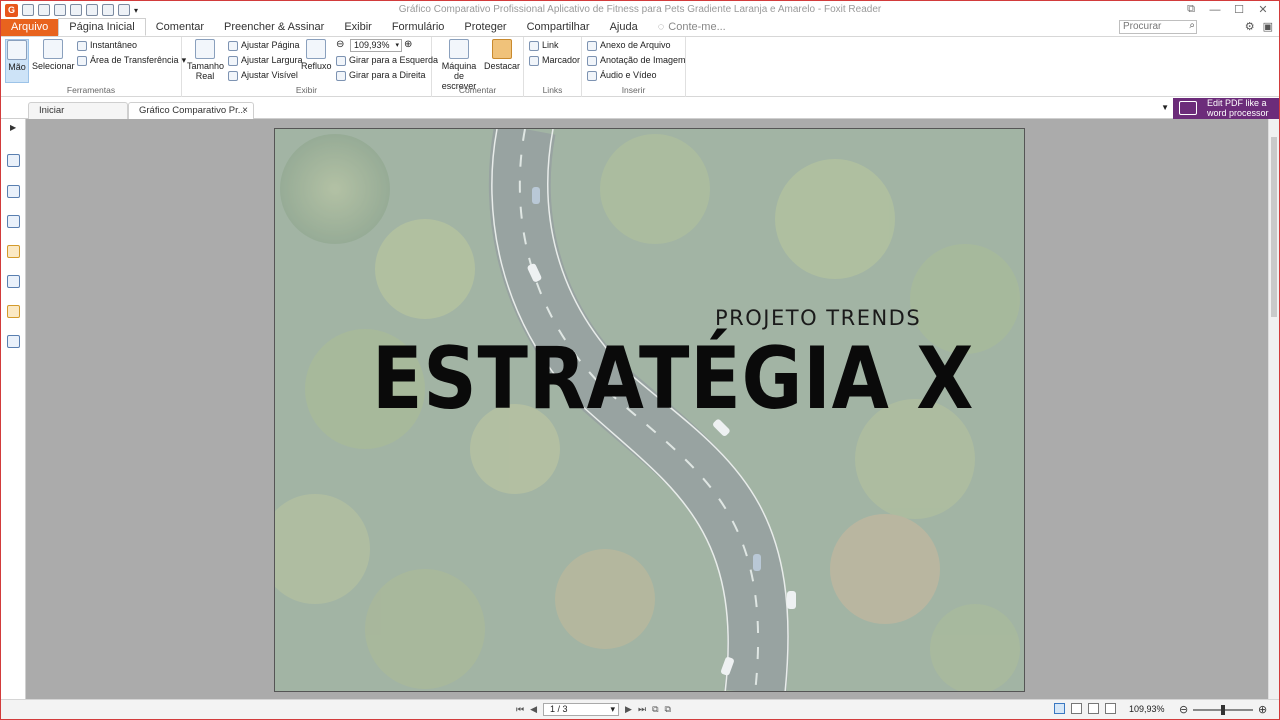  What do you see at coordinates (1085, 708) in the screenshot?
I see `page-layout-buttons` at bounding box center [1085, 708].